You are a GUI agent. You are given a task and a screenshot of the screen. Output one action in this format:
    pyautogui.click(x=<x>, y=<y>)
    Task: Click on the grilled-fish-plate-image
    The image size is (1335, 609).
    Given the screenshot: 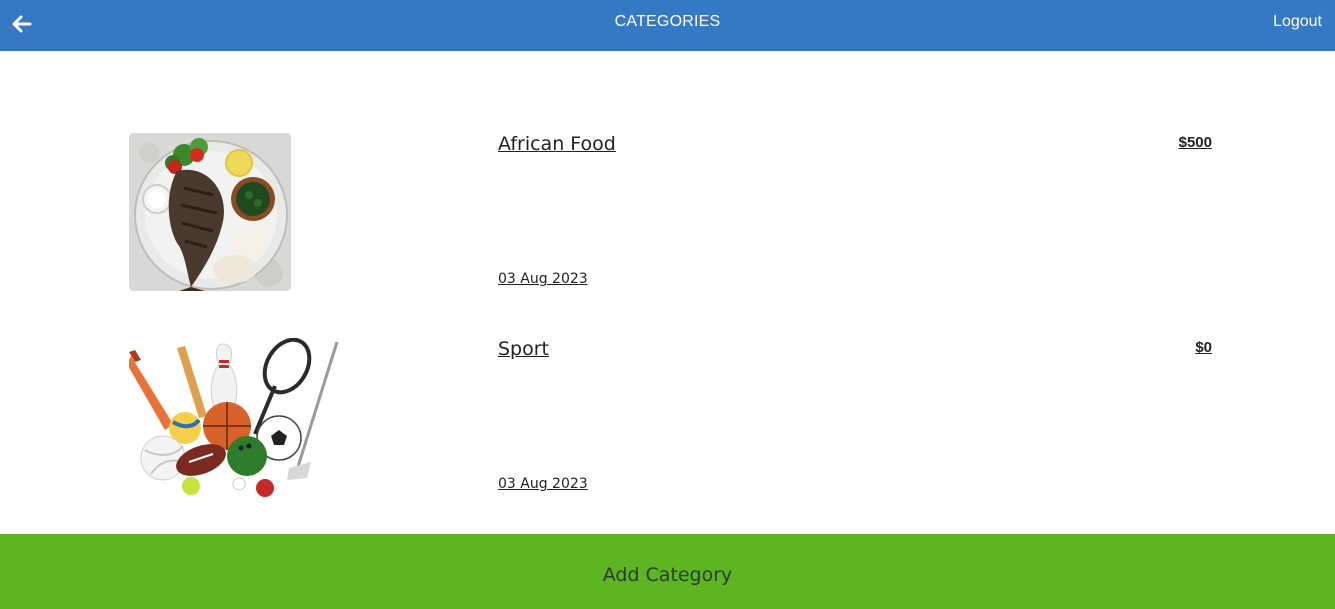 What is the action you would take?
    pyautogui.click(x=210, y=212)
    